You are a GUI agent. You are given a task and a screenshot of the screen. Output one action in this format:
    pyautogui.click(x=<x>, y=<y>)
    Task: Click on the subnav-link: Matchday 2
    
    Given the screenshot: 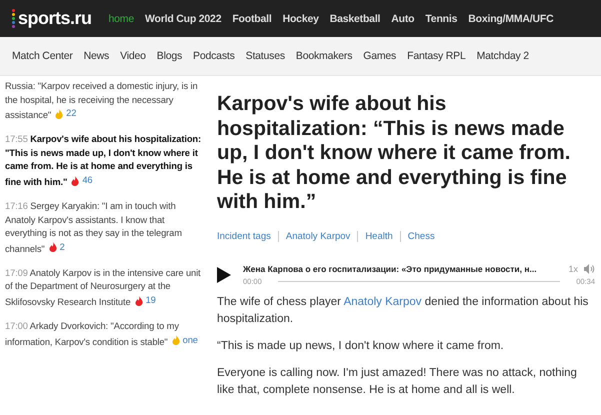 What is the action you would take?
    pyautogui.click(x=502, y=56)
    